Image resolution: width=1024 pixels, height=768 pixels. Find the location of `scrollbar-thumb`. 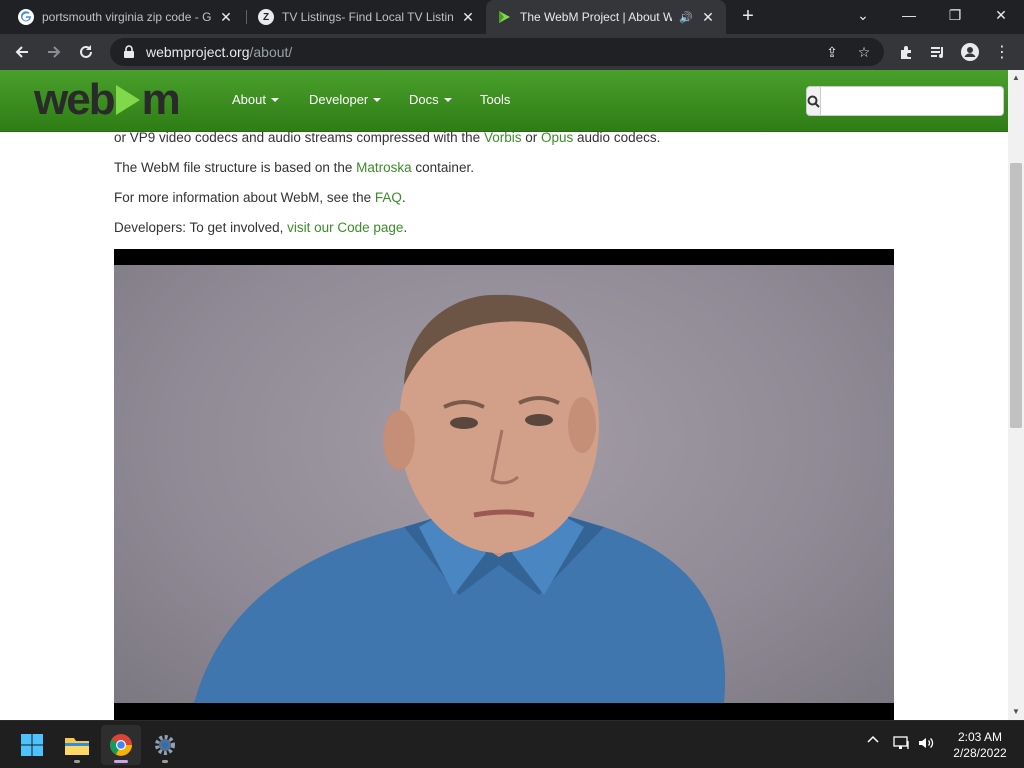

scrollbar-thumb is located at coordinates (1016, 295).